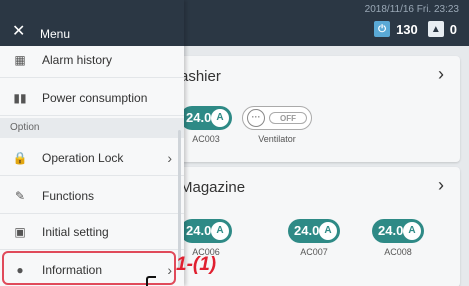  I want to click on ac-label: AC003, so click(206, 139).